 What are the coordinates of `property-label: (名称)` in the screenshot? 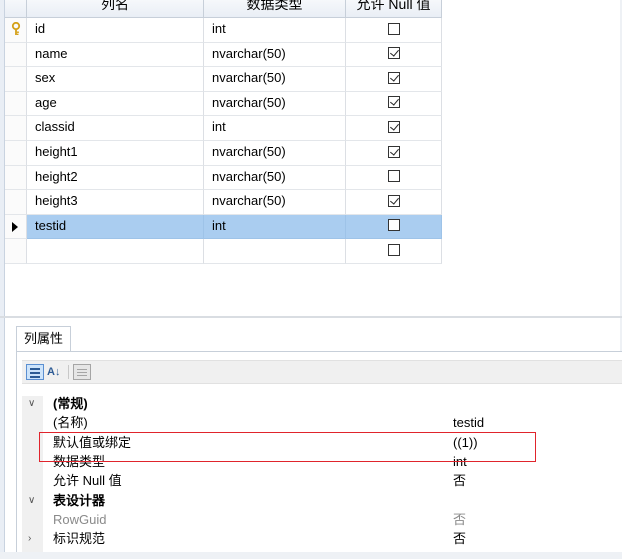 It's located at (70, 423).